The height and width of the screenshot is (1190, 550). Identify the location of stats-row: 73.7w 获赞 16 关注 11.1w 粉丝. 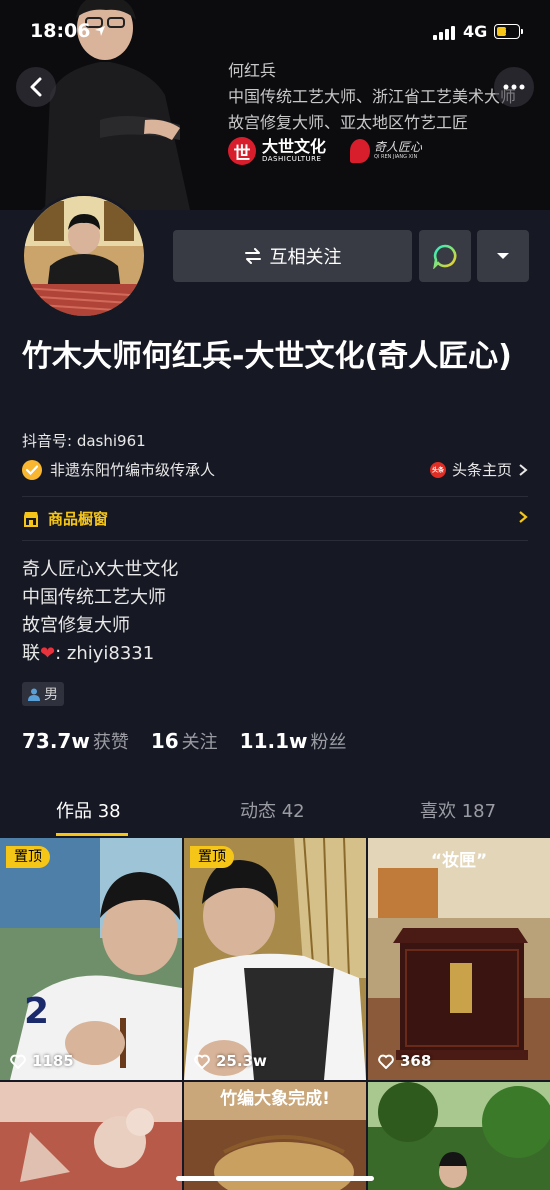
(184, 741).